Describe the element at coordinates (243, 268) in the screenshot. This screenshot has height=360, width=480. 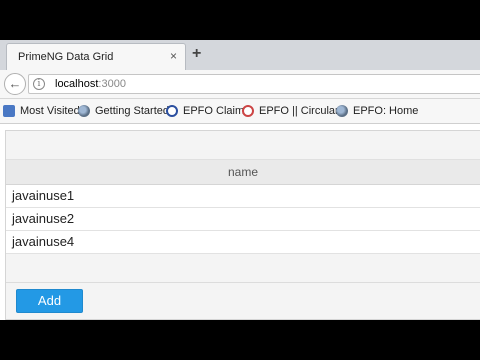
I see `grid-footer` at that location.